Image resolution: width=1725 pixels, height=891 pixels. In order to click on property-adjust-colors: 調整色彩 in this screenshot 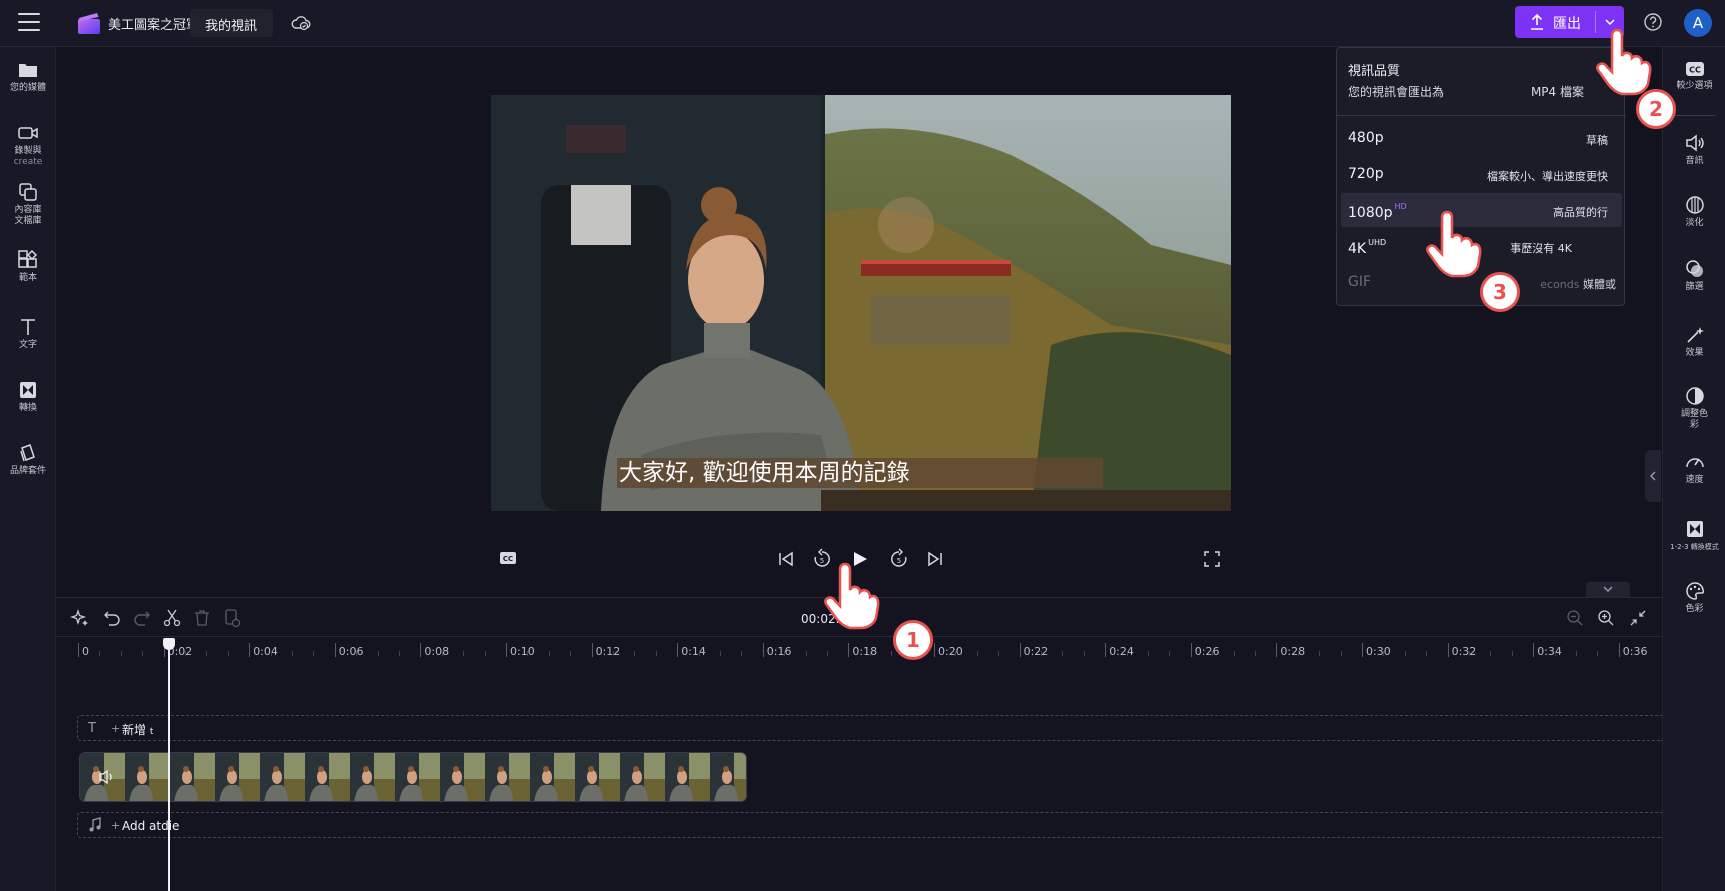, I will do `click(1694, 408)`.